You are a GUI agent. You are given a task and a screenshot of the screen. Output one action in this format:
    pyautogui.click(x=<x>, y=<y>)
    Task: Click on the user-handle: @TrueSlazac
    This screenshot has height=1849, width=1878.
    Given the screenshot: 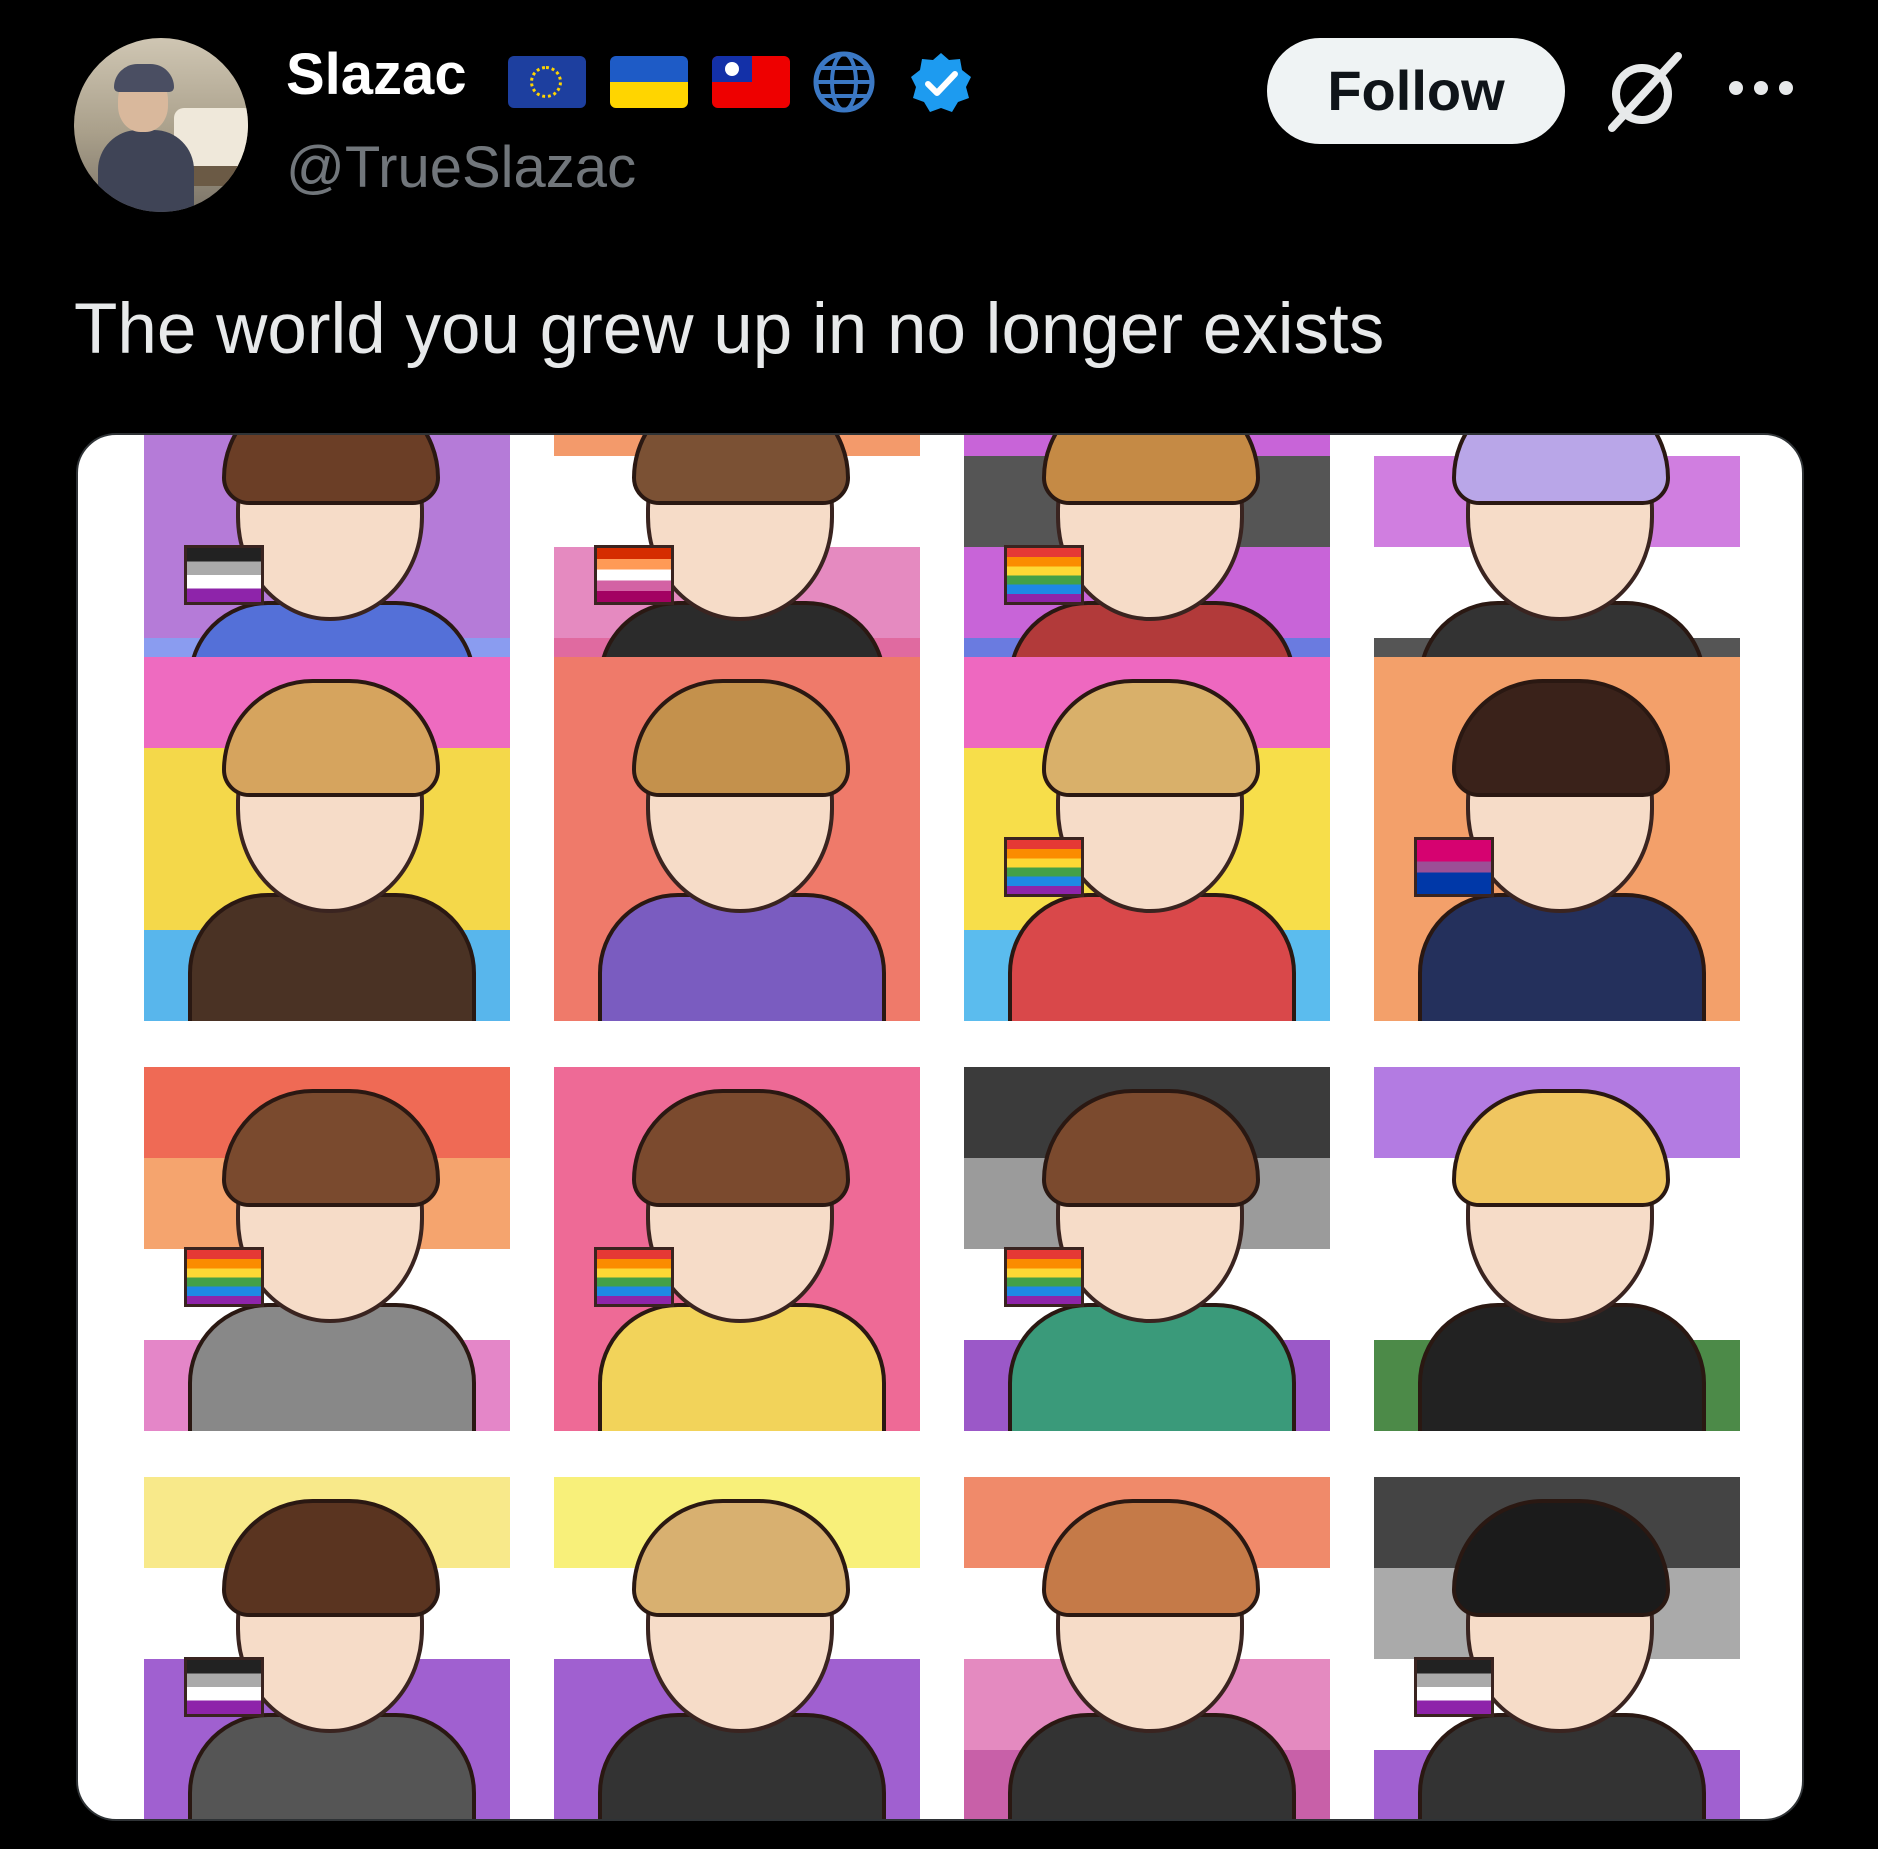 What is the action you would take?
    pyautogui.click(x=461, y=168)
    